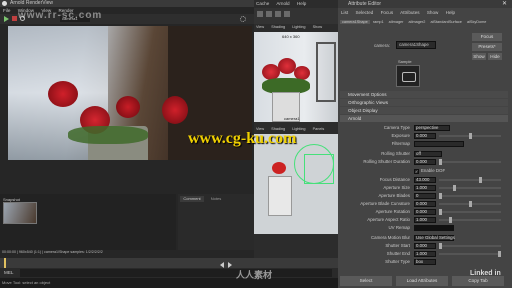  What do you see at coordinates (495, 56) in the screenshot?
I see `hide-button: Hide` at bounding box center [495, 56].